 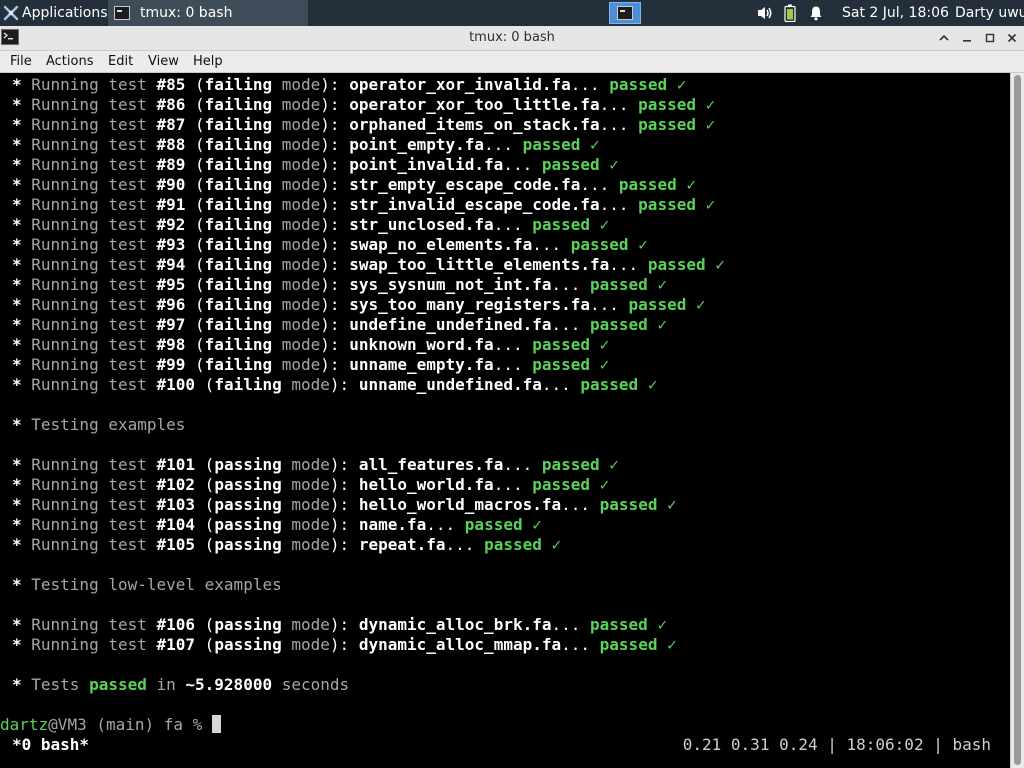 What do you see at coordinates (431, 464) in the screenshot?
I see `test-file: all_features.fa` at bounding box center [431, 464].